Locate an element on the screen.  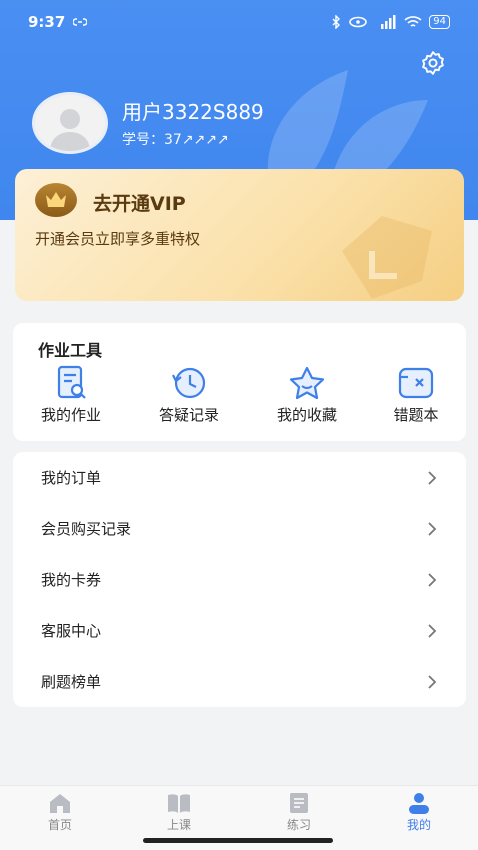
tool-wrong-questions: 错题本 is located at coordinates (416, 397).